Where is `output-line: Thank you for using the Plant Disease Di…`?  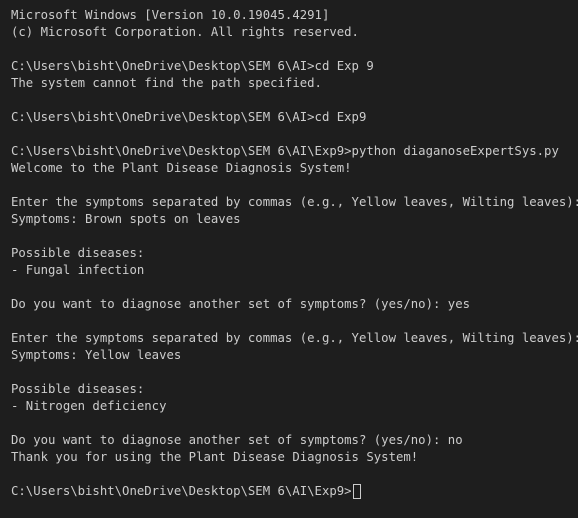
output-line: Thank you for using the Plant Disease Di… is located at coordinates (215, 457).